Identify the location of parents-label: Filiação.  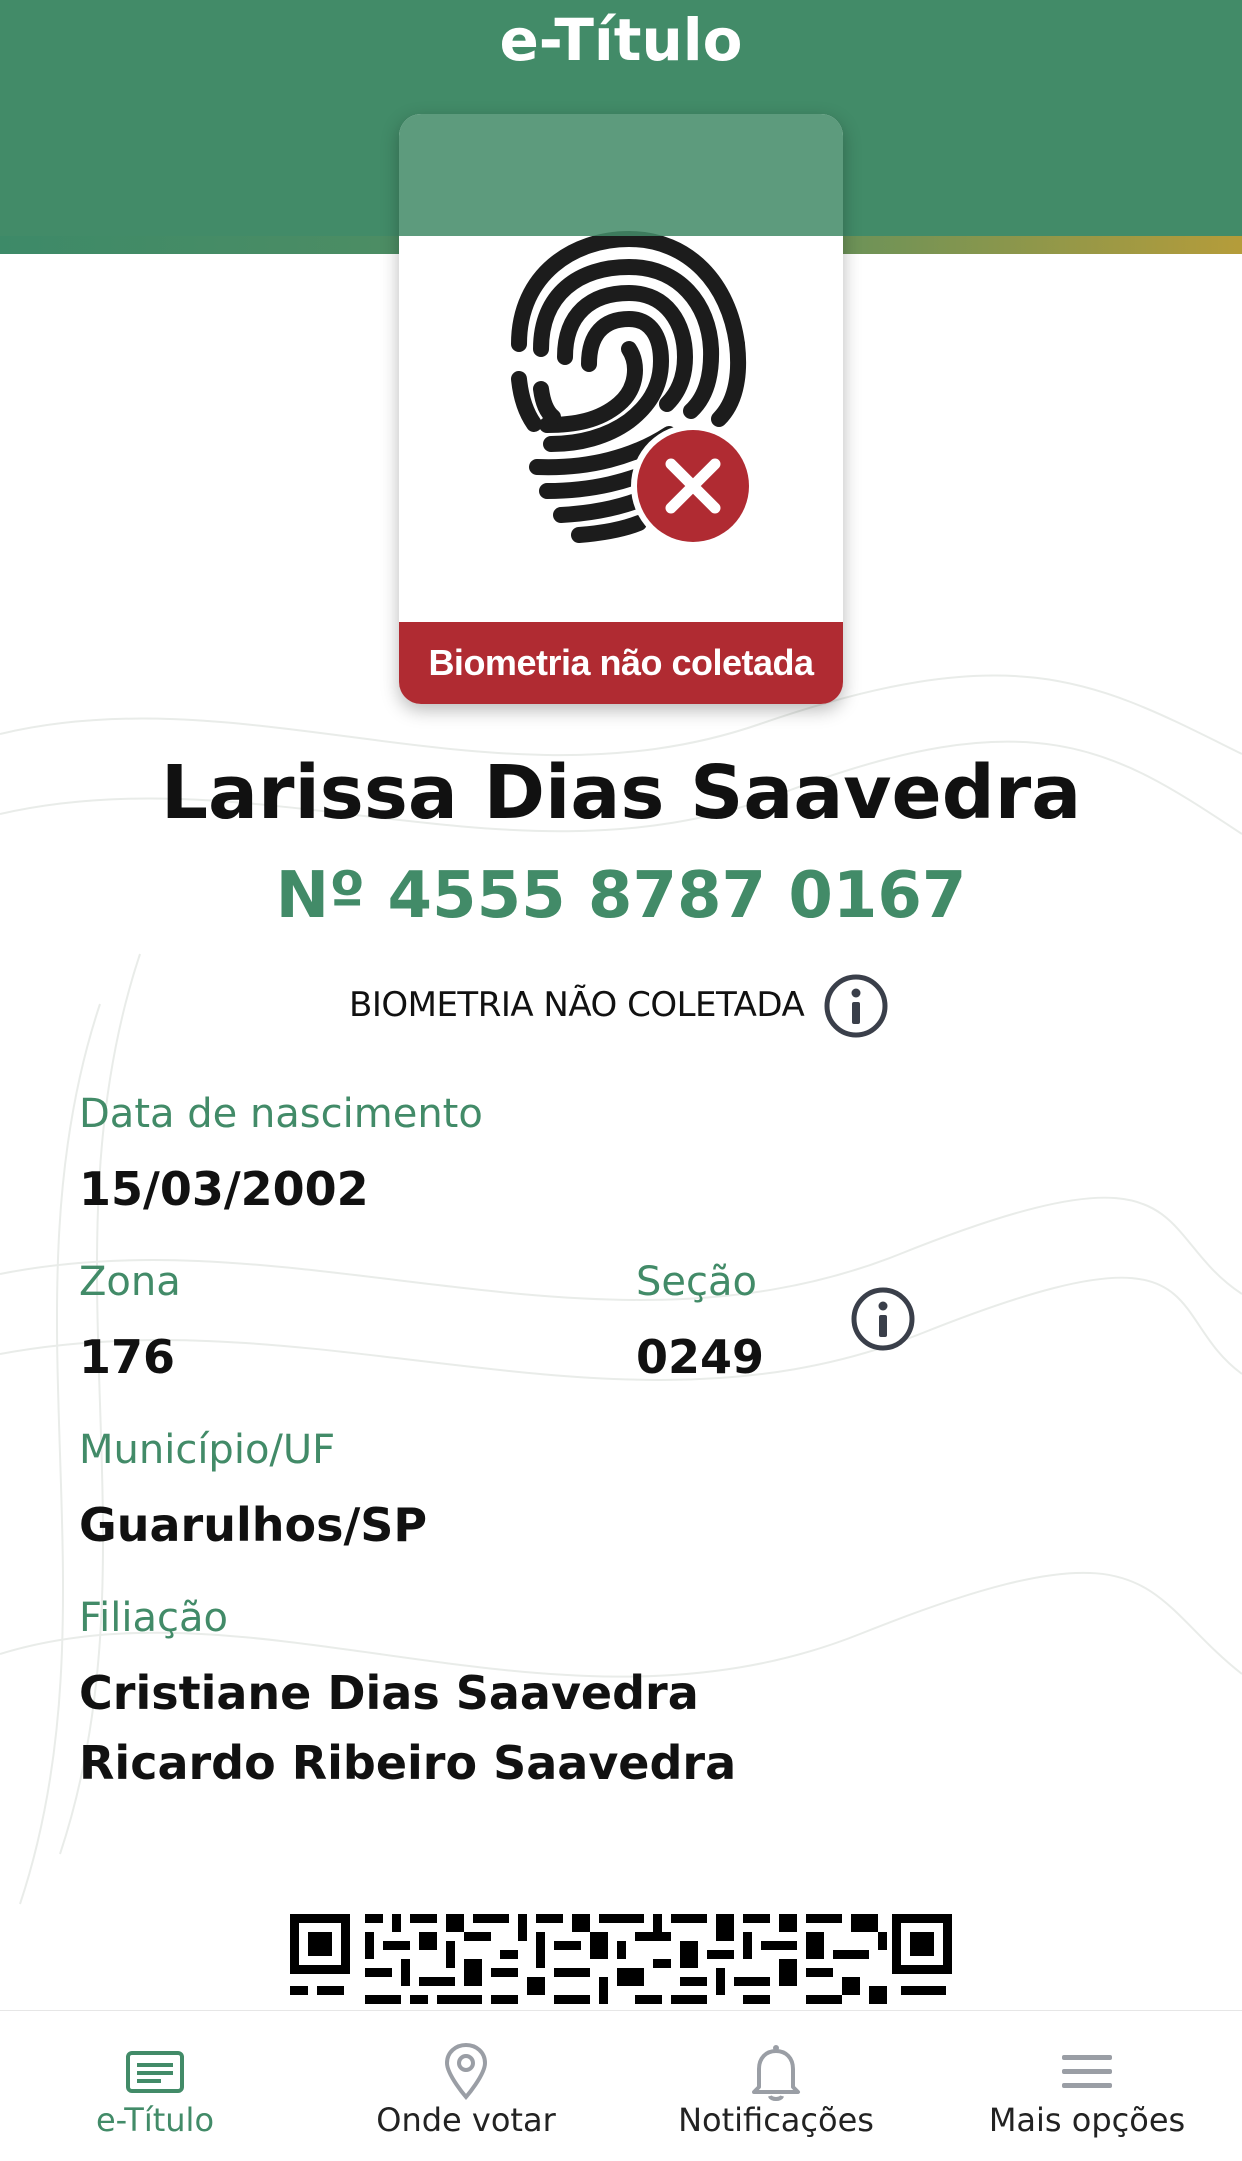
(153, 1618).